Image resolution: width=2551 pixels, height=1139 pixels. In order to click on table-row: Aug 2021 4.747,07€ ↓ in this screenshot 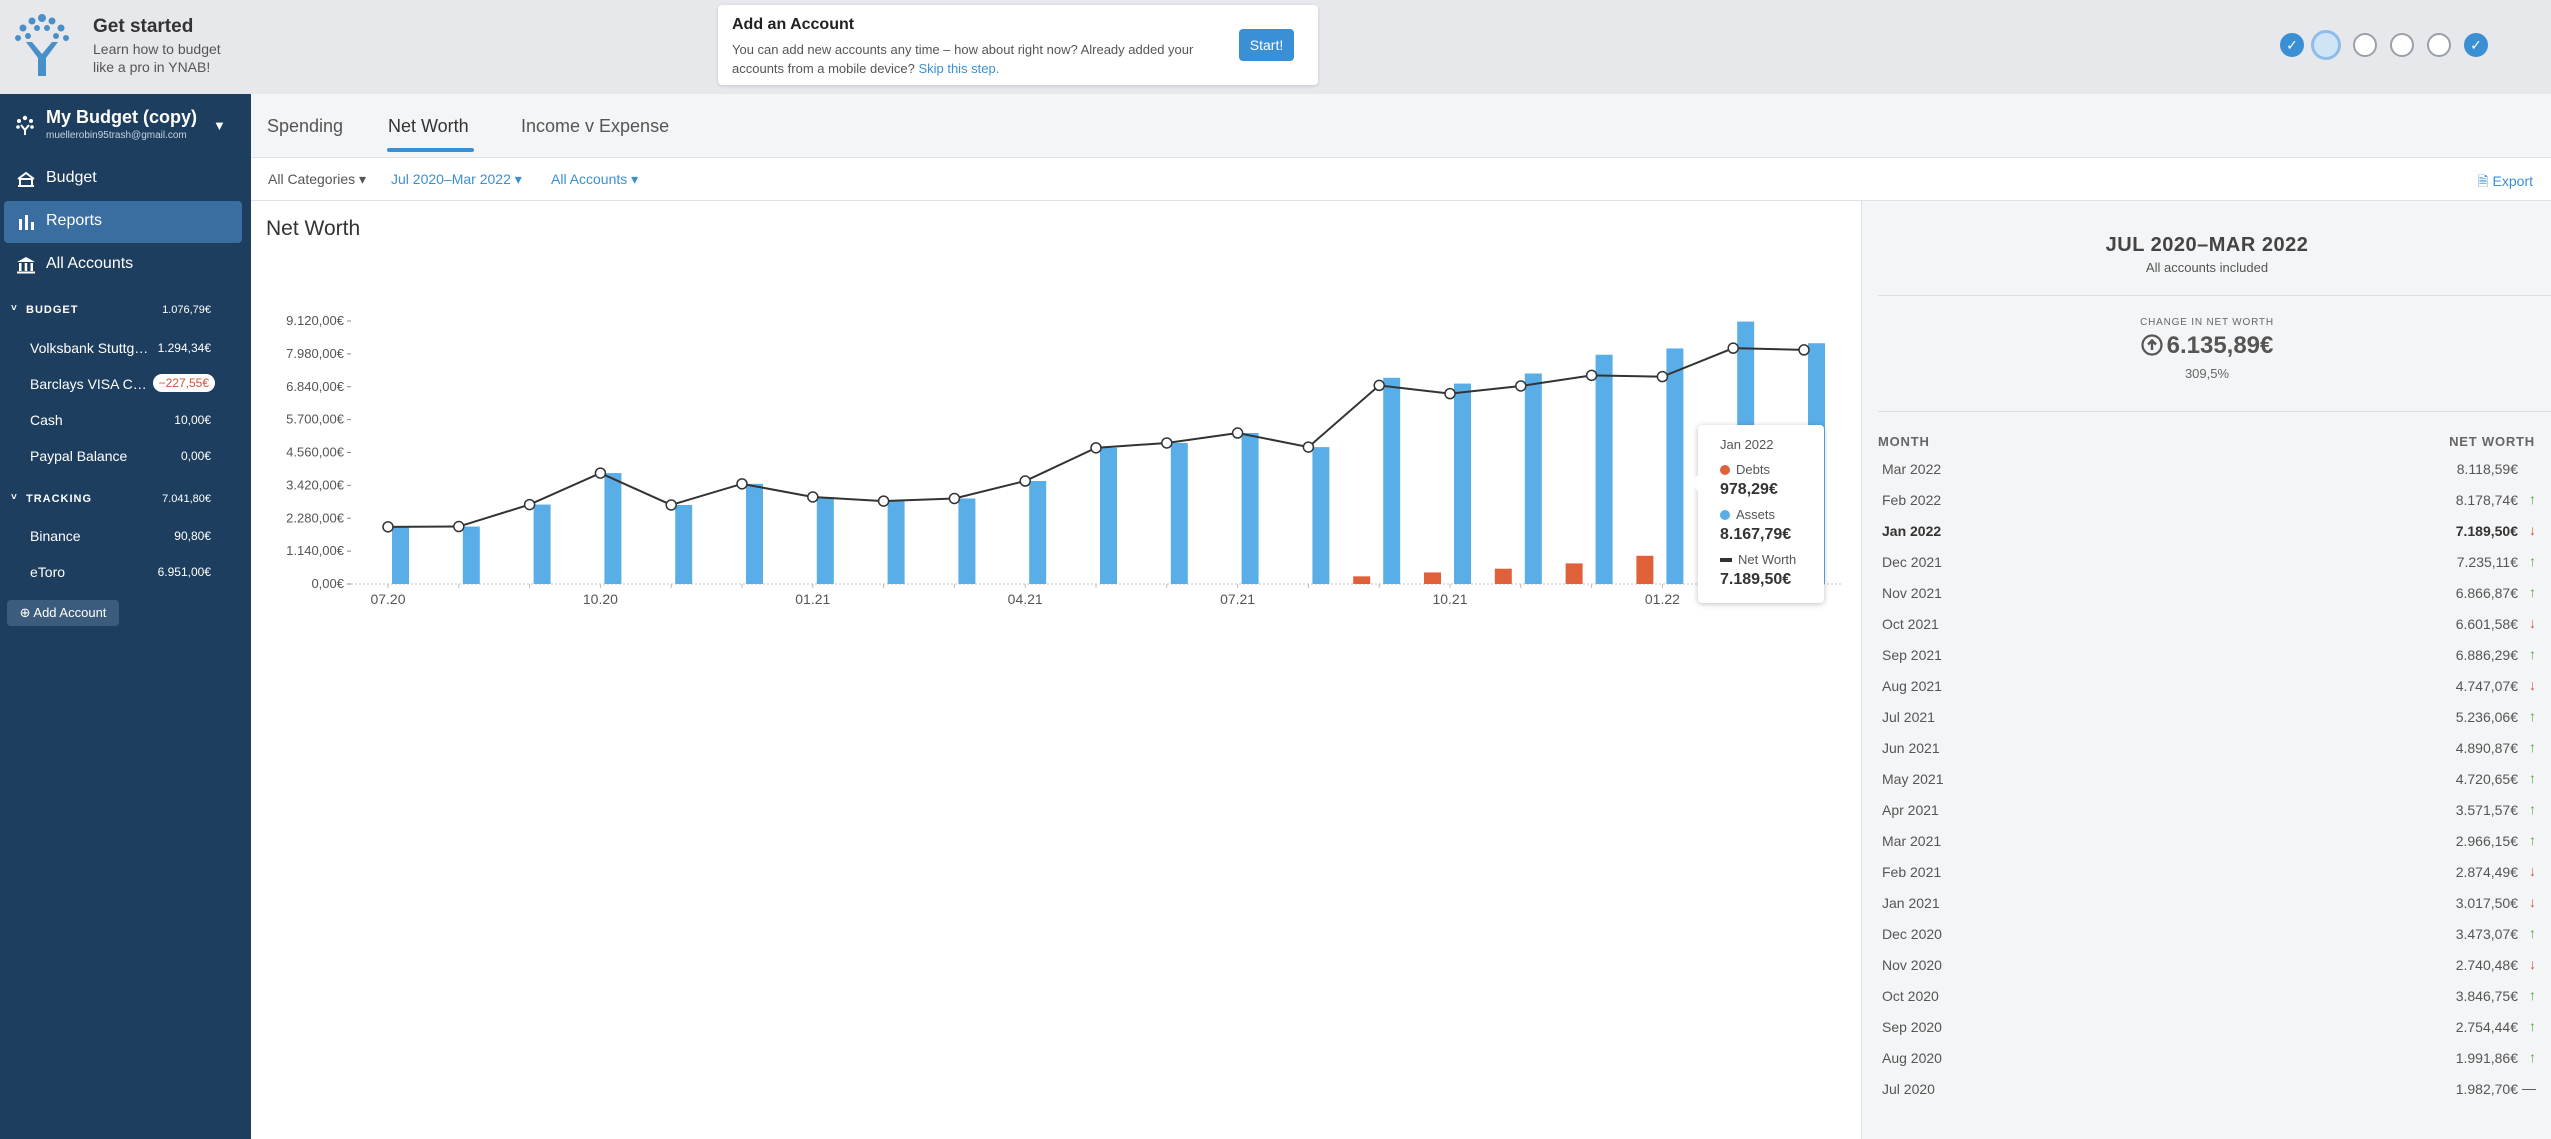, I will do `click(2214, 686)`.